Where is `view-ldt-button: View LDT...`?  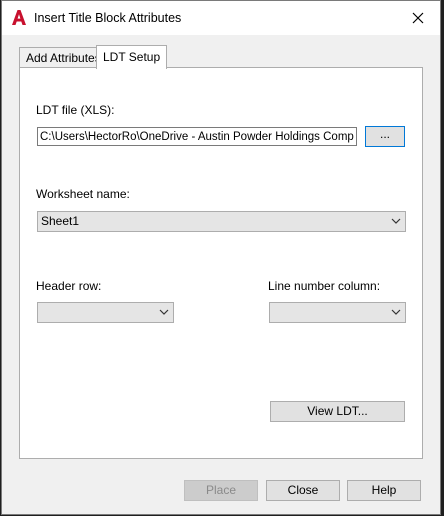
view-ldt-button: View LDT... is located at coordinates (337, 411).